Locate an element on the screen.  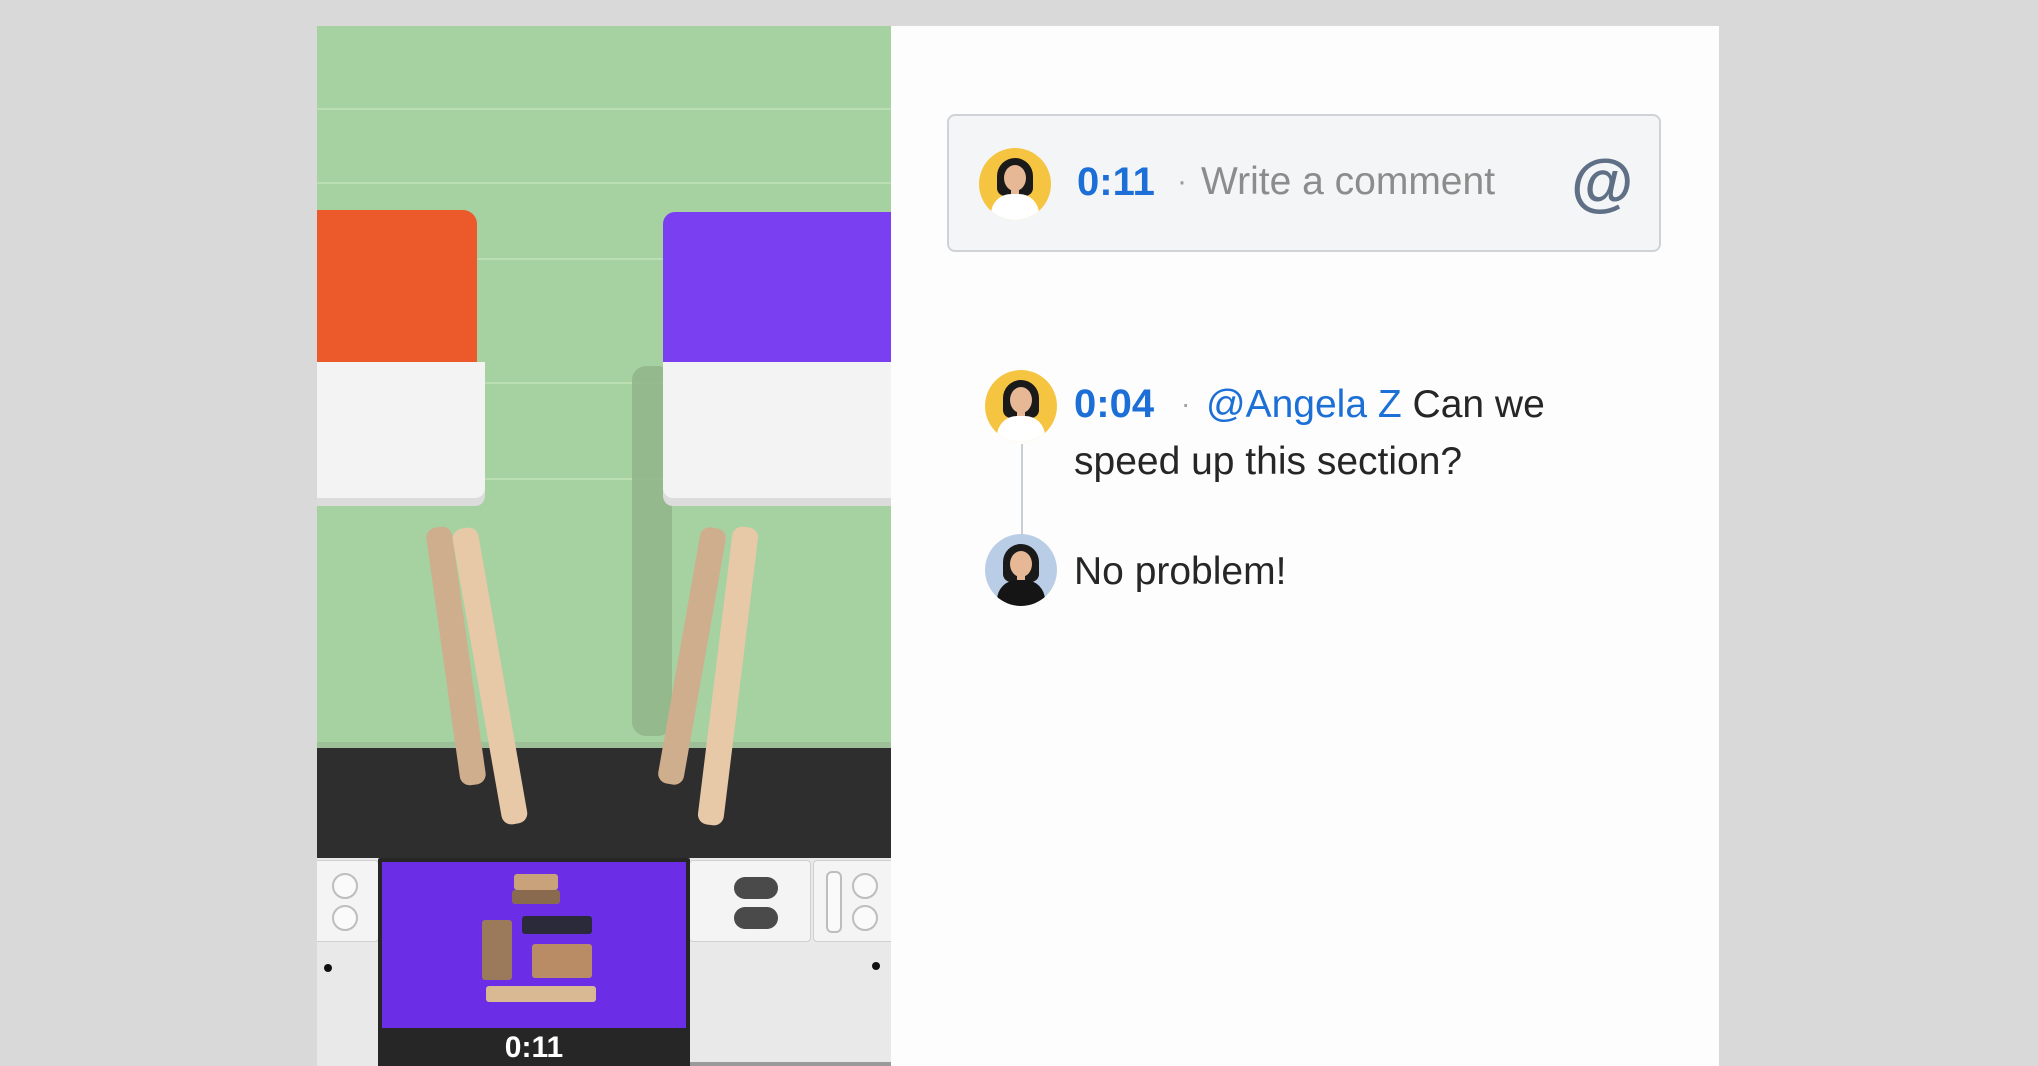
slider-icon is located at coordinates (834, 902).